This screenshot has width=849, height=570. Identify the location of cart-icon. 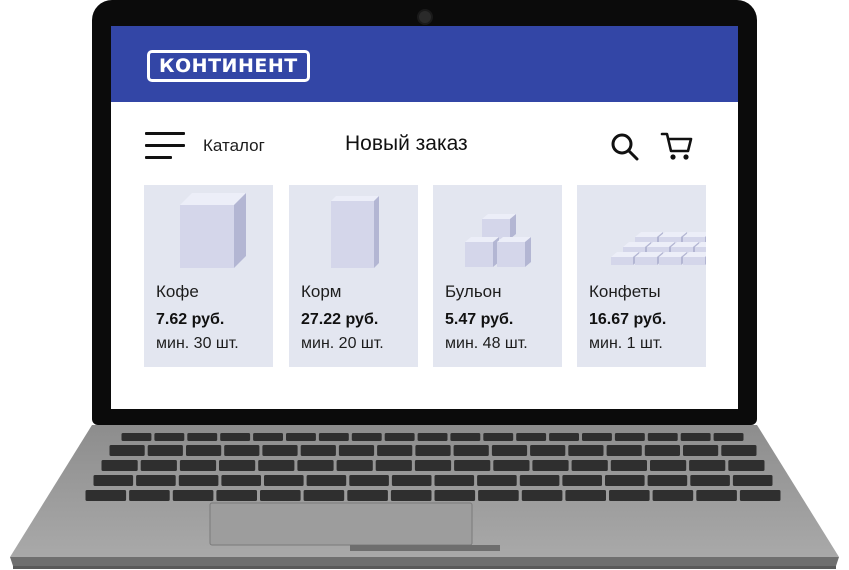
(677, 146).